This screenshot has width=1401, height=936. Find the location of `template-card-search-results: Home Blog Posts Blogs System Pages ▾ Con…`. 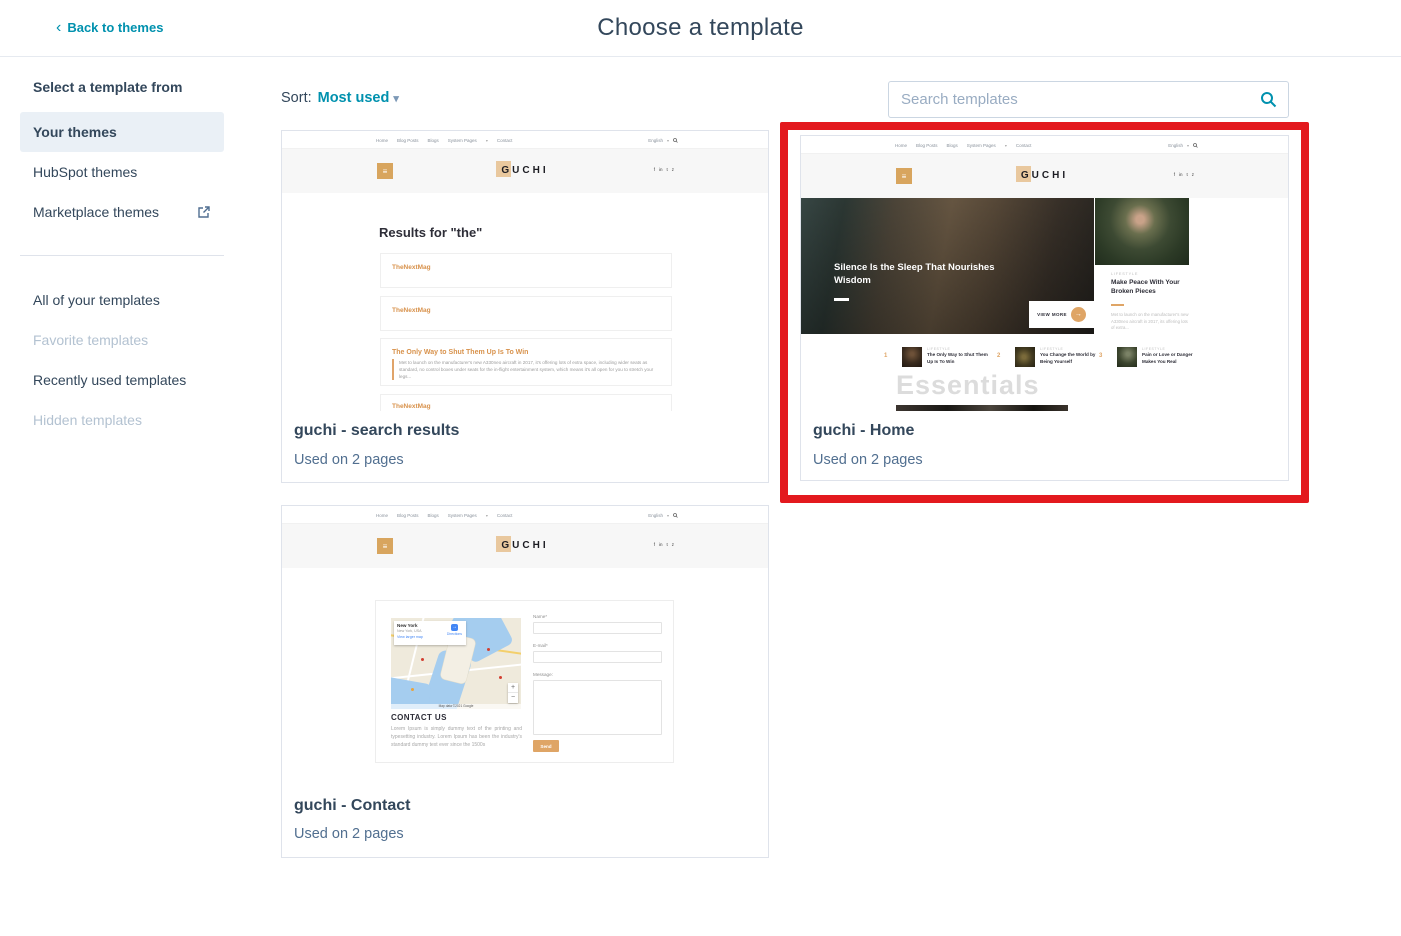

template-card-search-results: Home Blog Posts Blogs System Pages ▾ Con… is located at coordinates (525, 306).